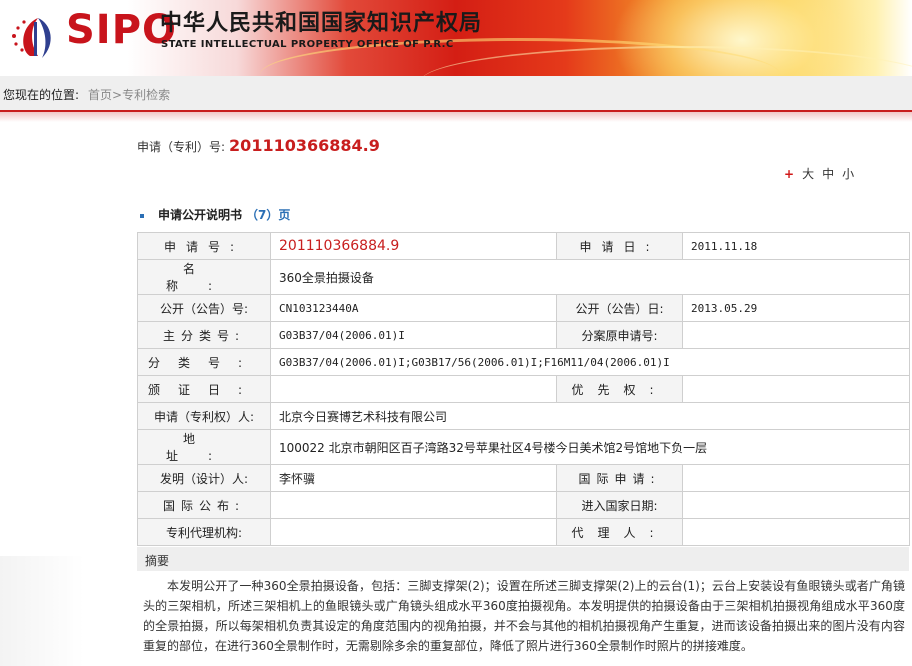  What do you see at coordinates (204, 478) in the screenshot?
I see `field-label: 发明（设计）人:` at bounding box center [204, 478].